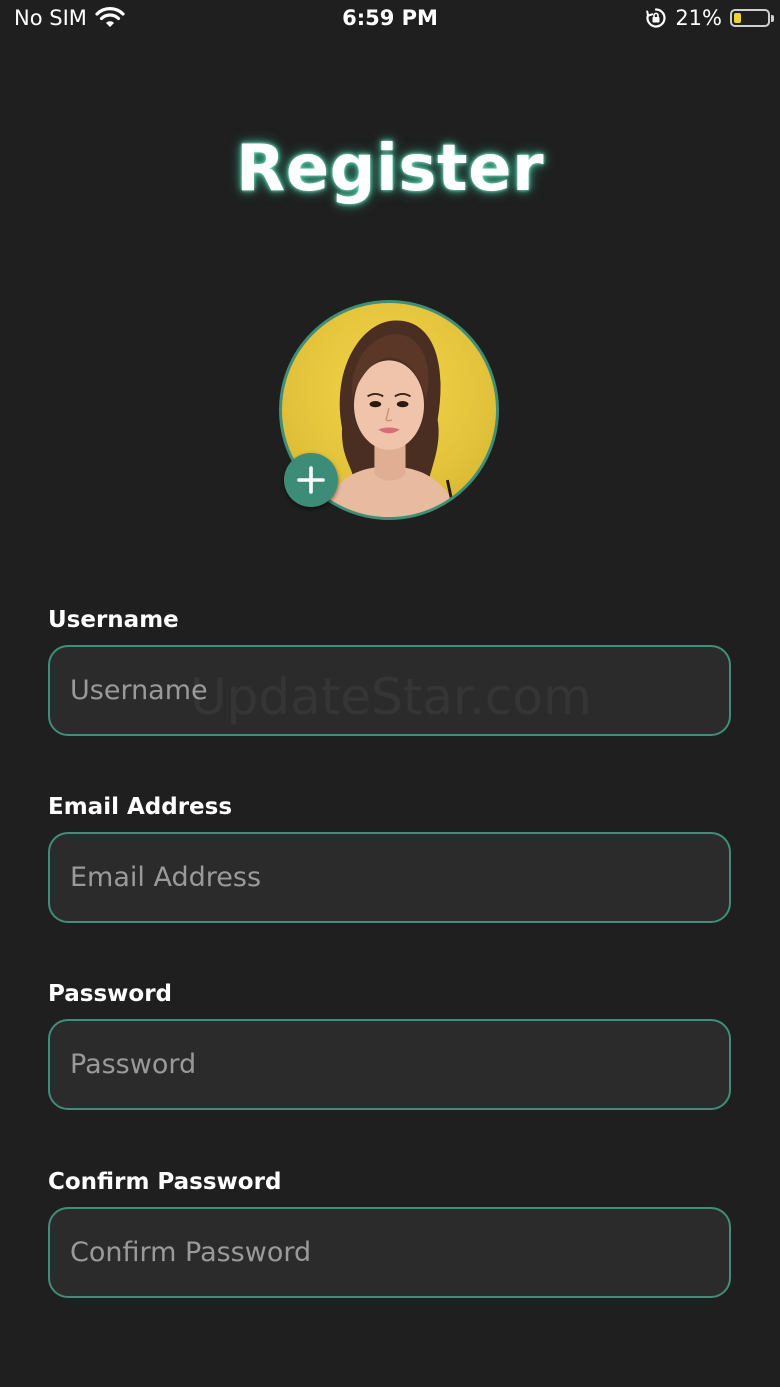 The image size is (780, 1387). What do you see at coordinates (390, 20) in the screenshot?
I see `status-bar: No SIM 6:59 PM 21%` at bounding box center [390, 20].